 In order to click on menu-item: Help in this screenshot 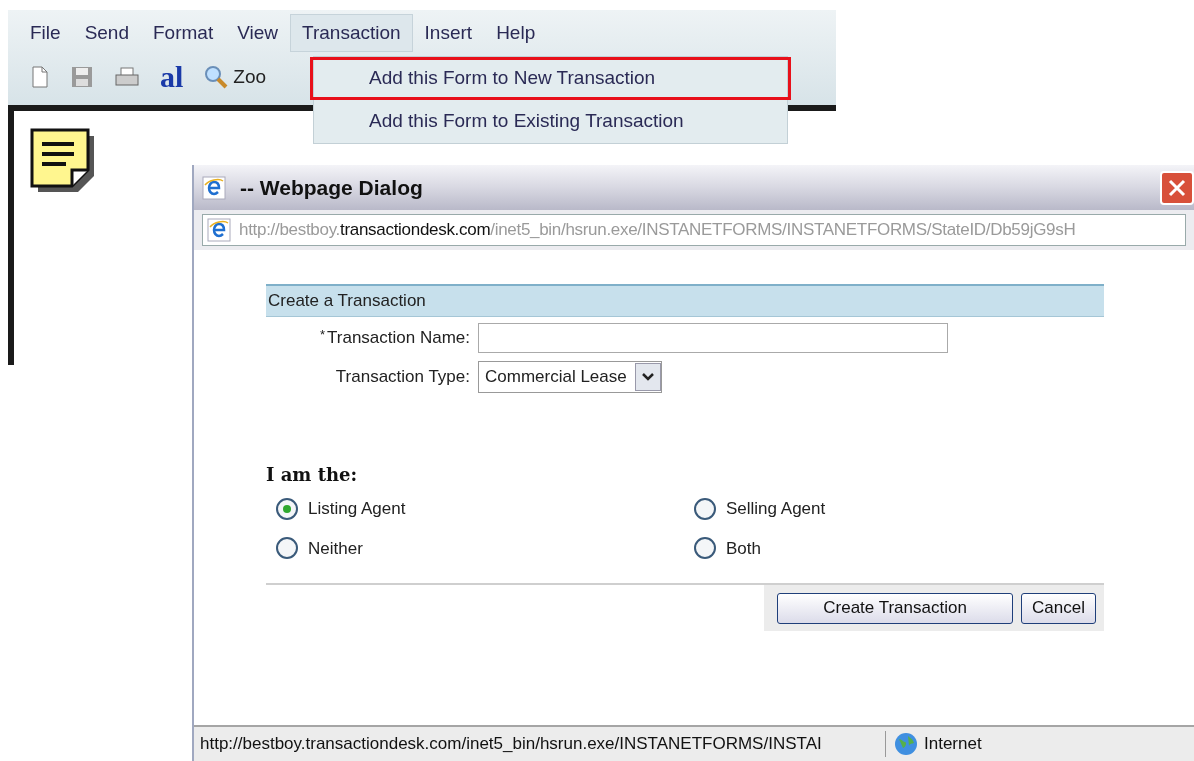, I will do `click(516, 33)`.